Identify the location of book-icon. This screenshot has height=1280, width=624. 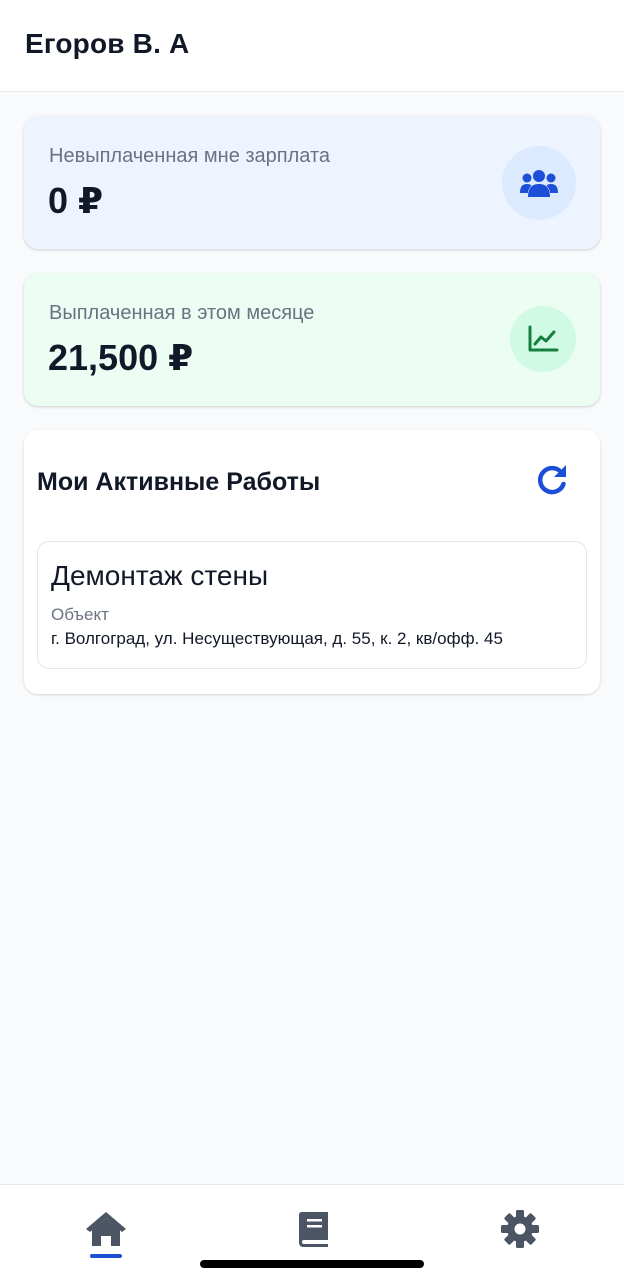
(313, 1229).